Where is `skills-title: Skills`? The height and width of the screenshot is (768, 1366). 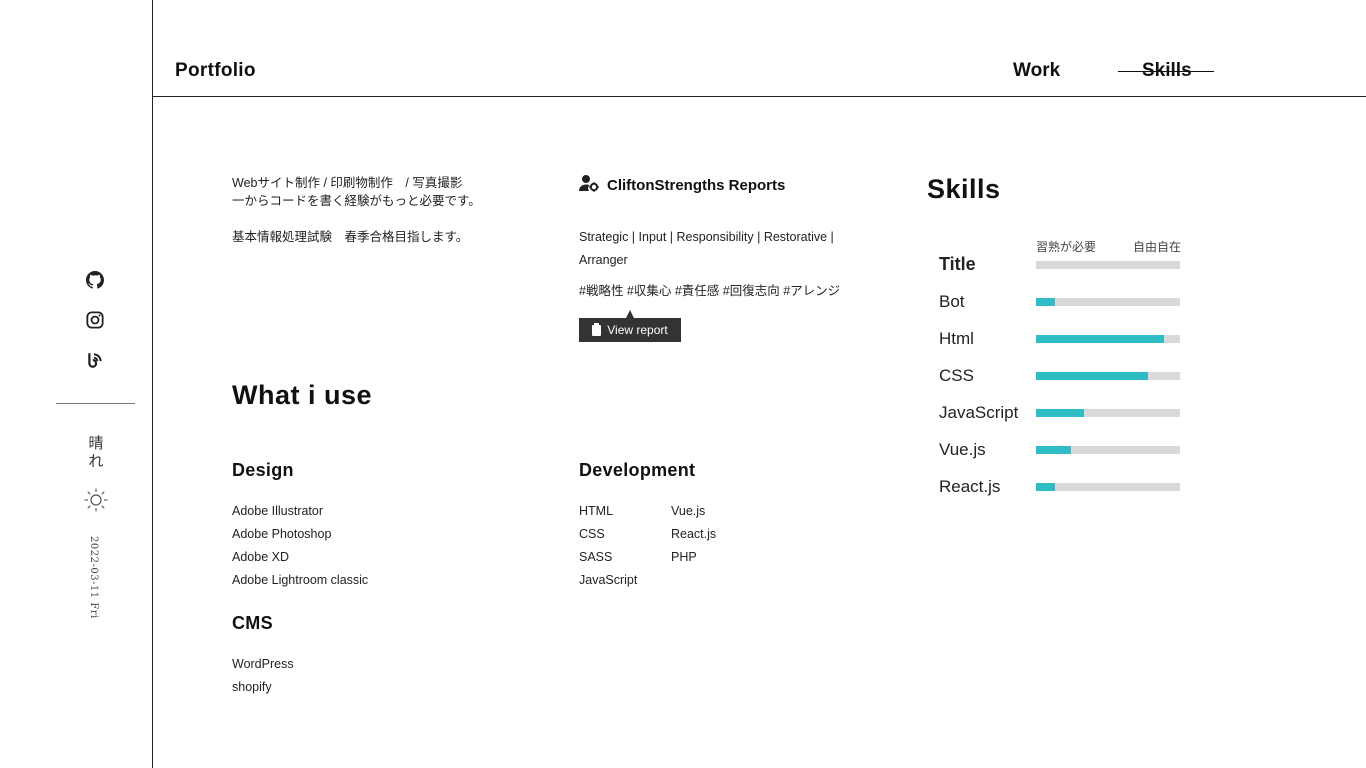
skills-title: Skills is located at coordinates (964, 189).